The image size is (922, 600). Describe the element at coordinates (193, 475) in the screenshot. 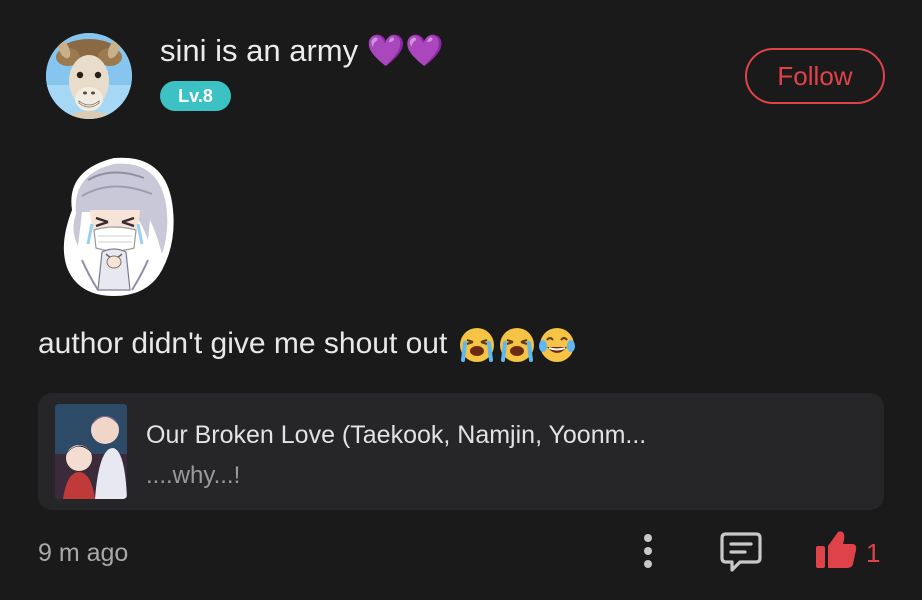

I see `story-excerpt: ....why...!` at that location.